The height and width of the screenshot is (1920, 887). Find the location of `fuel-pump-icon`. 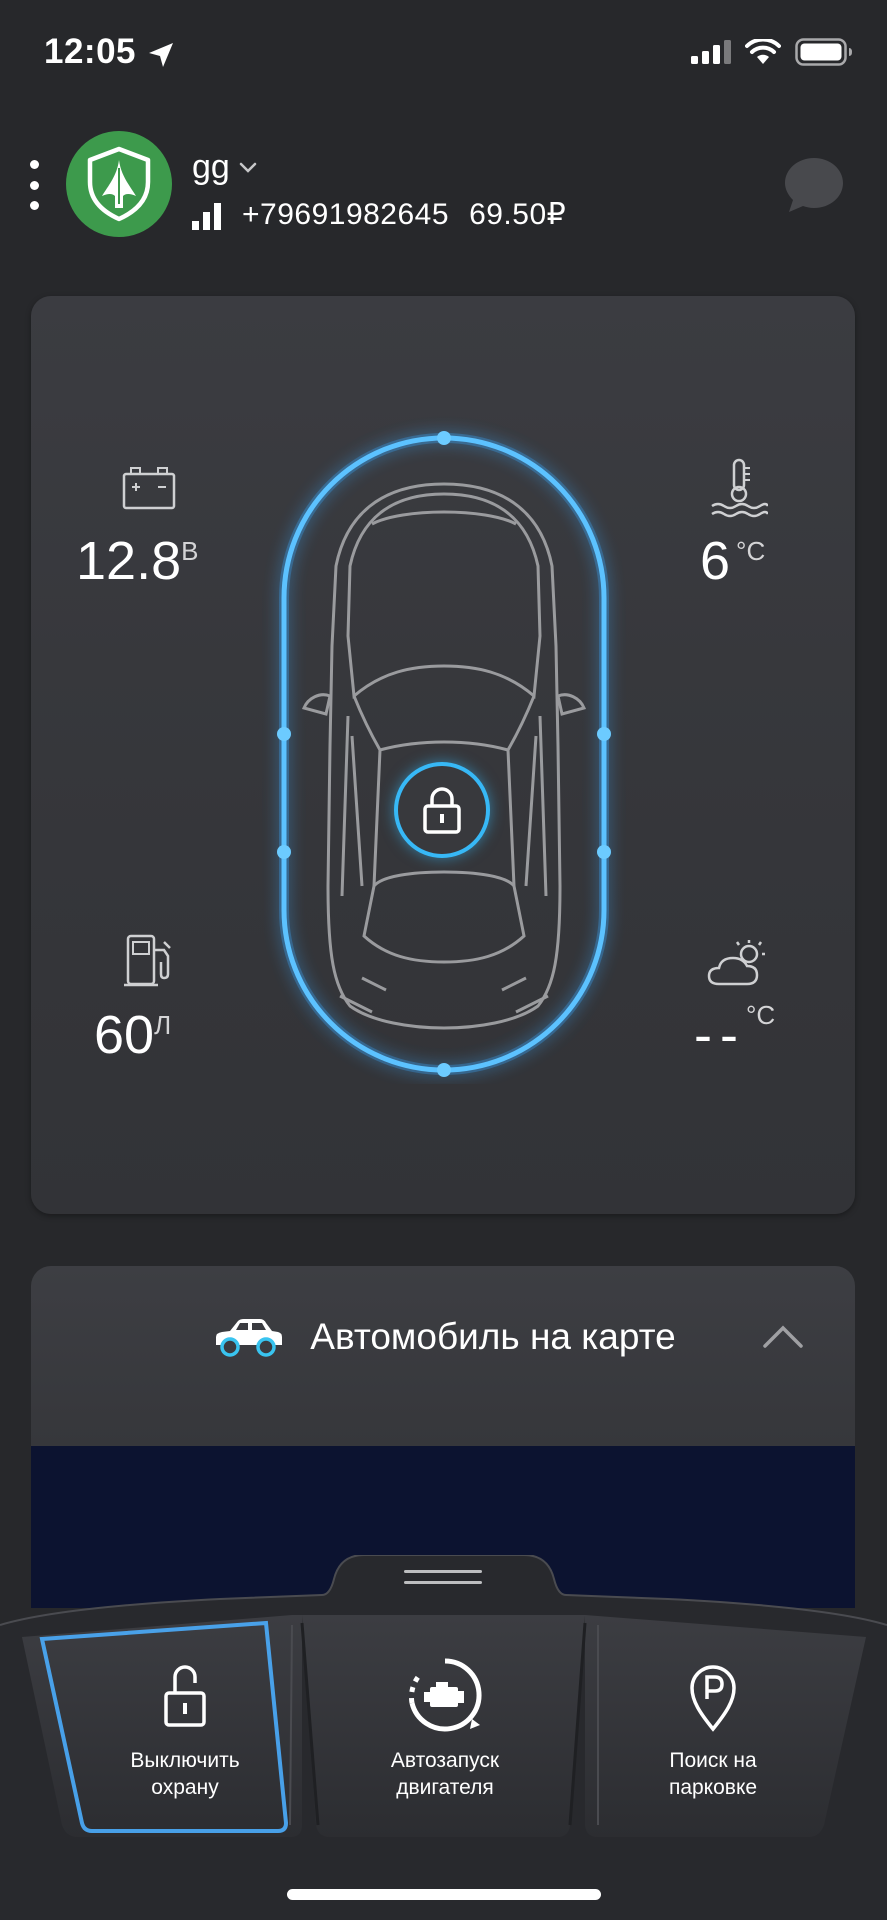

fuel-pump-icon is located at coordinates (147, 960).